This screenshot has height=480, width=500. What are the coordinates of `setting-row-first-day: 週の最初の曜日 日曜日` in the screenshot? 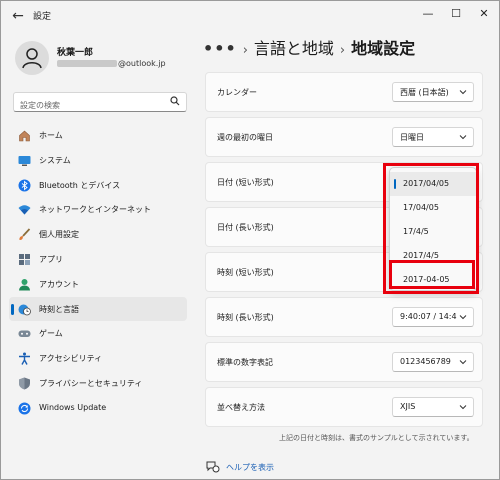 It's located at (344, 137).